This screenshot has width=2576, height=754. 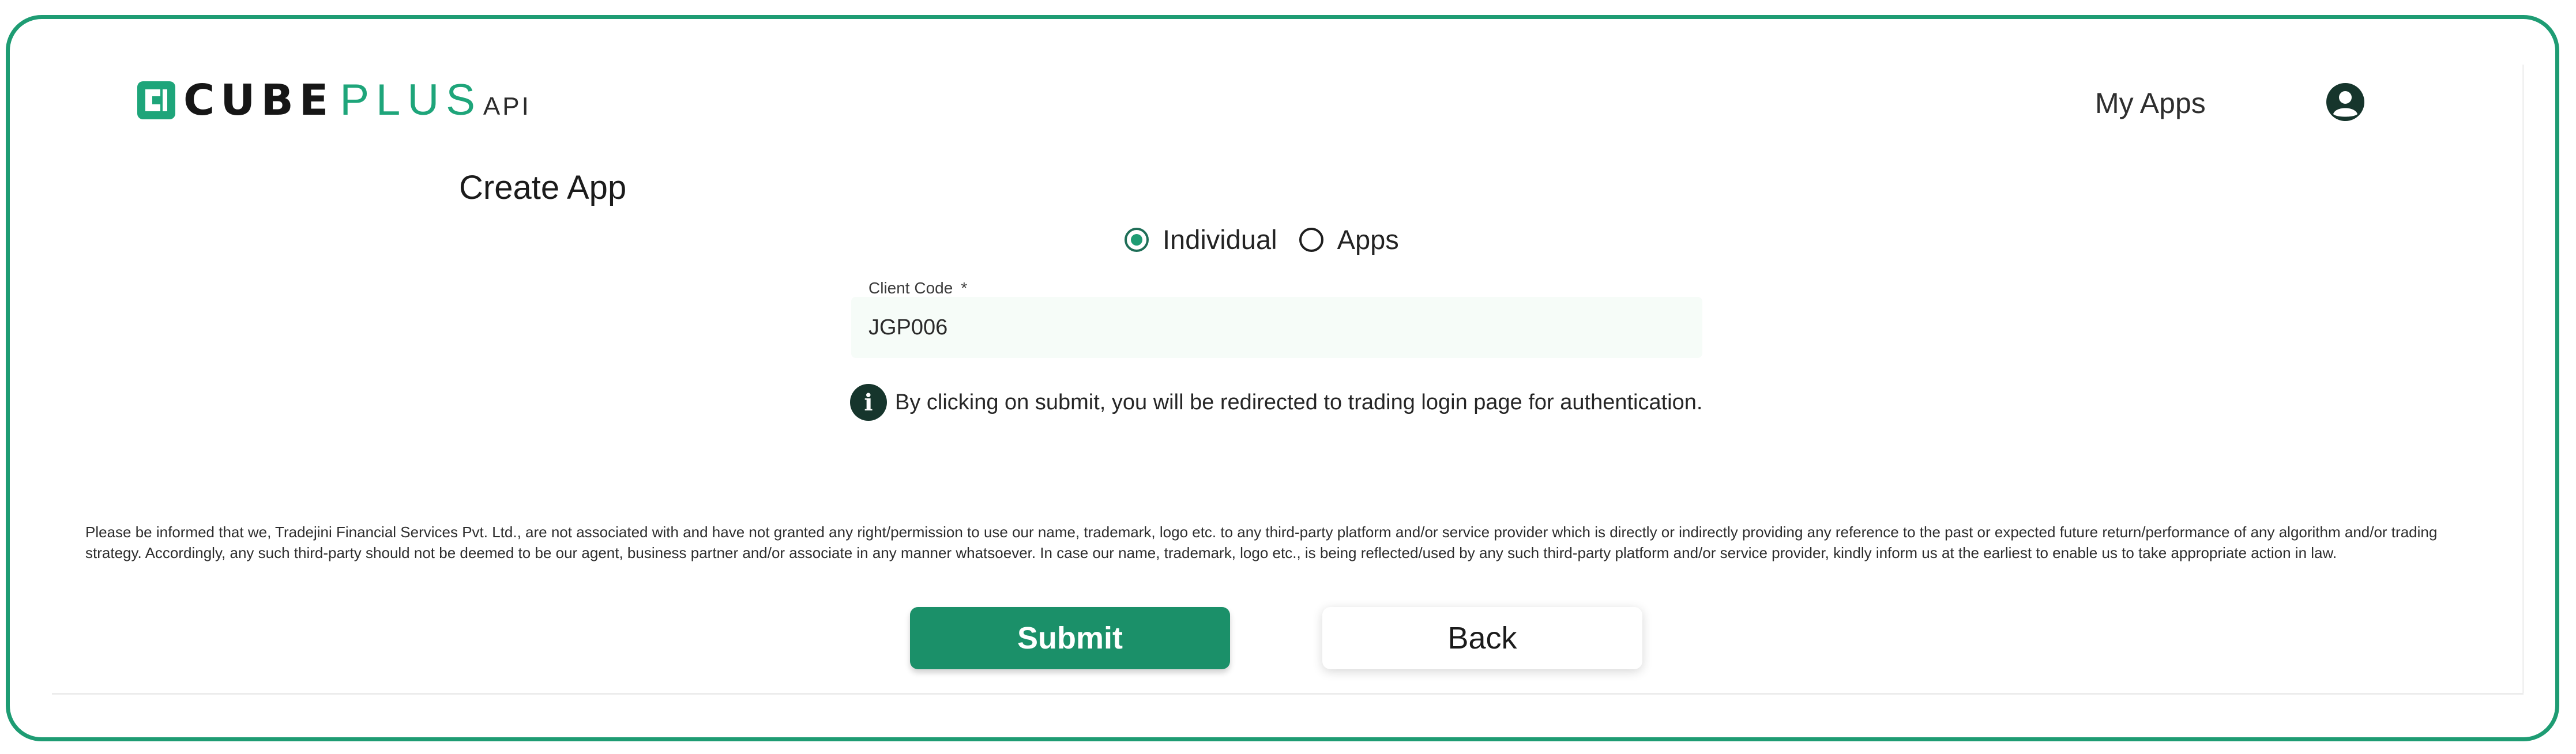 I want to click on logo-text-cube: CUBE, so click(x=258, y=101).